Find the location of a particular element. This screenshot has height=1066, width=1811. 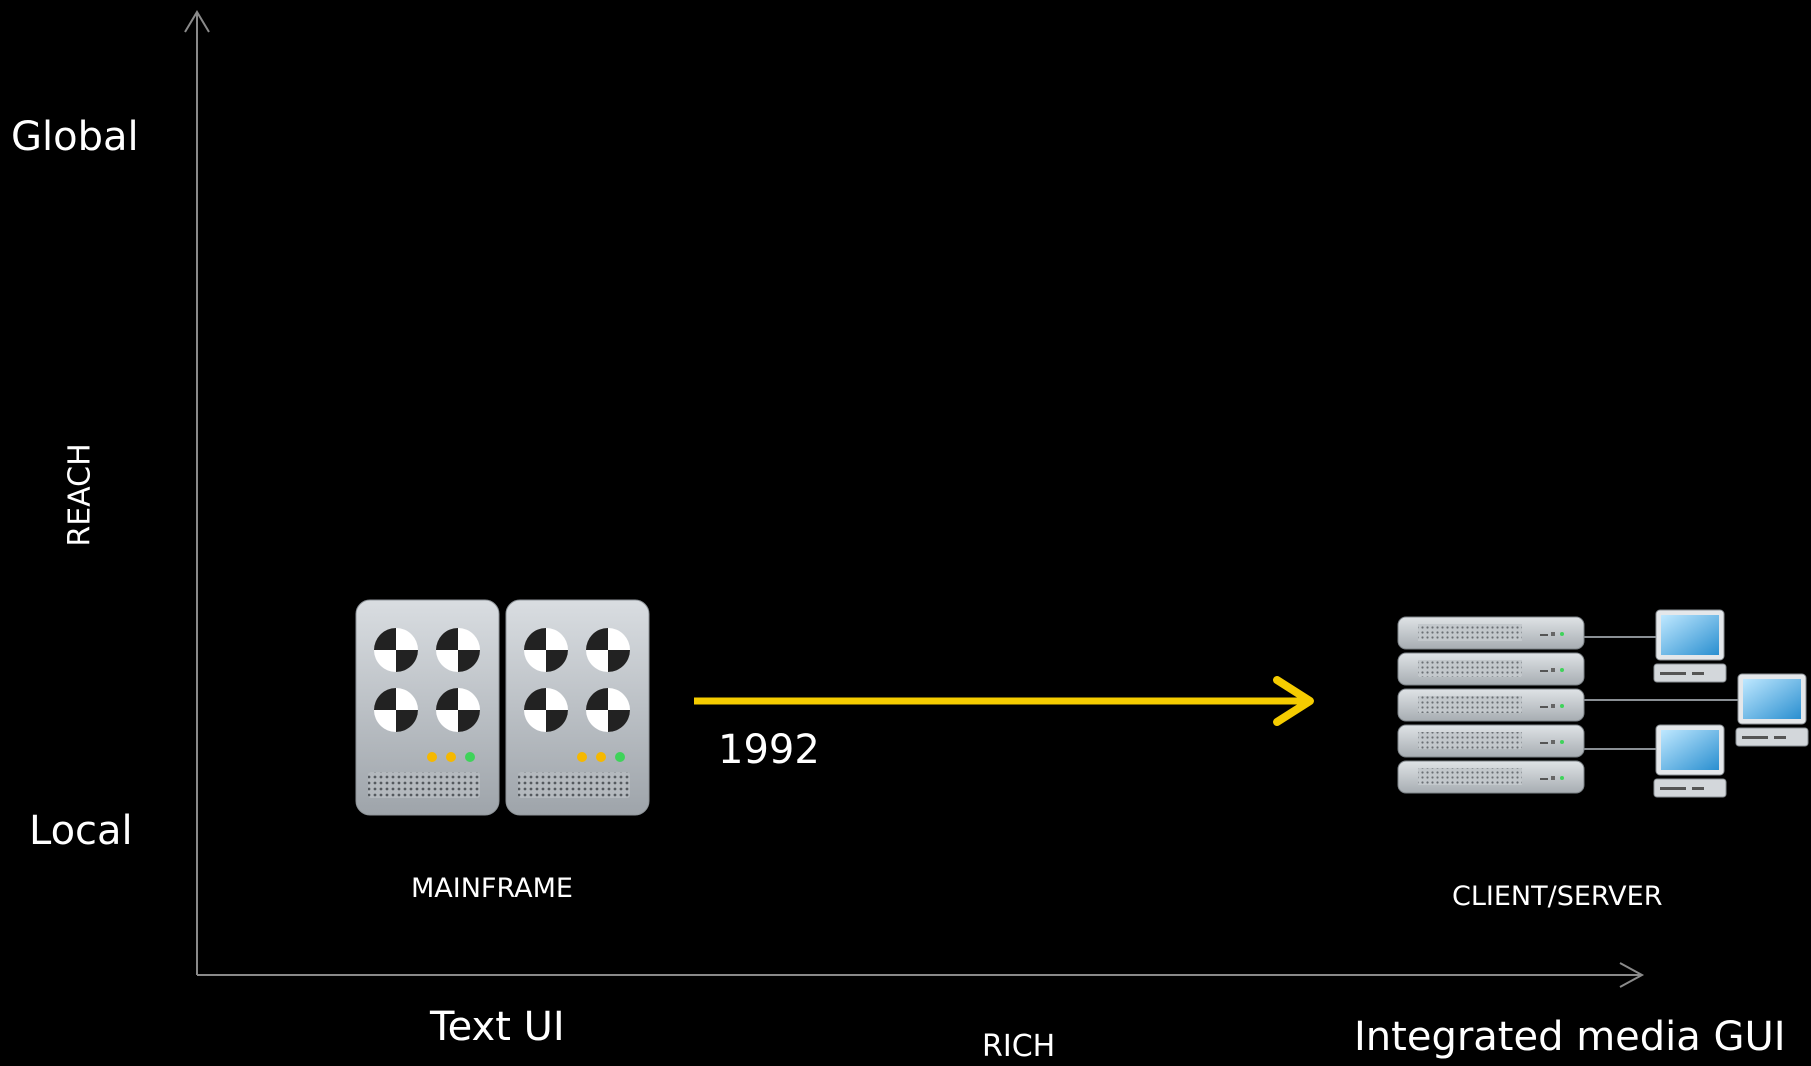

x-axis-title: RICH is located at coordinates (1019, 1046).